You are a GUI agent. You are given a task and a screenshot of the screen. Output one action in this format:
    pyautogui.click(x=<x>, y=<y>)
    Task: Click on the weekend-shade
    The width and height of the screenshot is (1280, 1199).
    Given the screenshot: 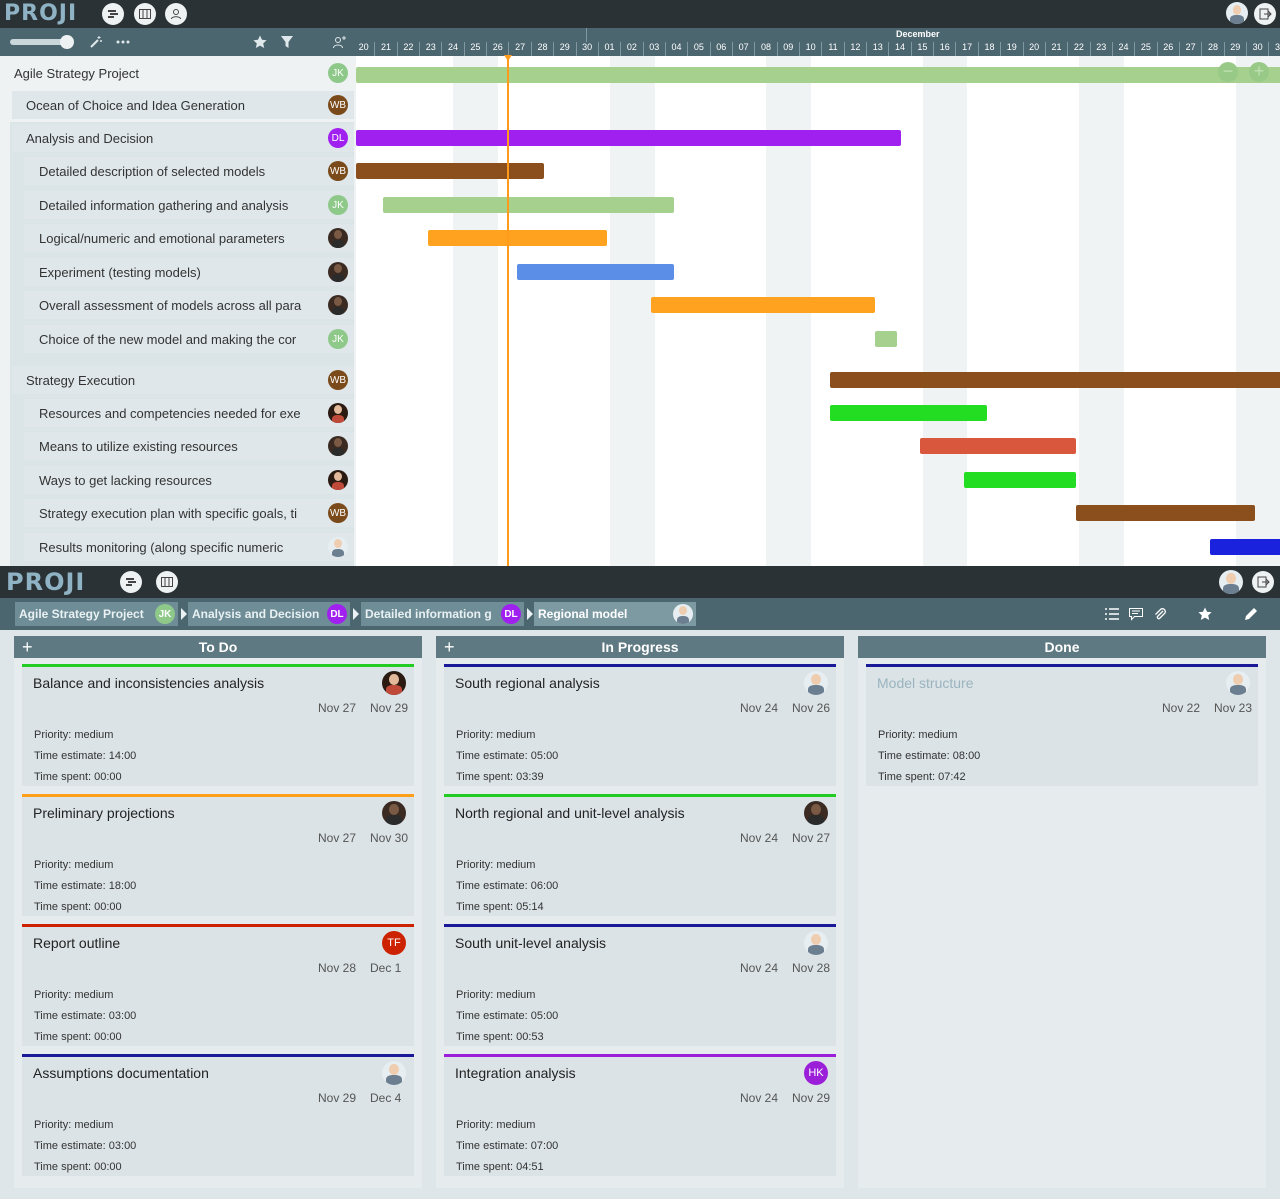 What is the action you would take?
    pyautogui.click(x=945, y=311)
    